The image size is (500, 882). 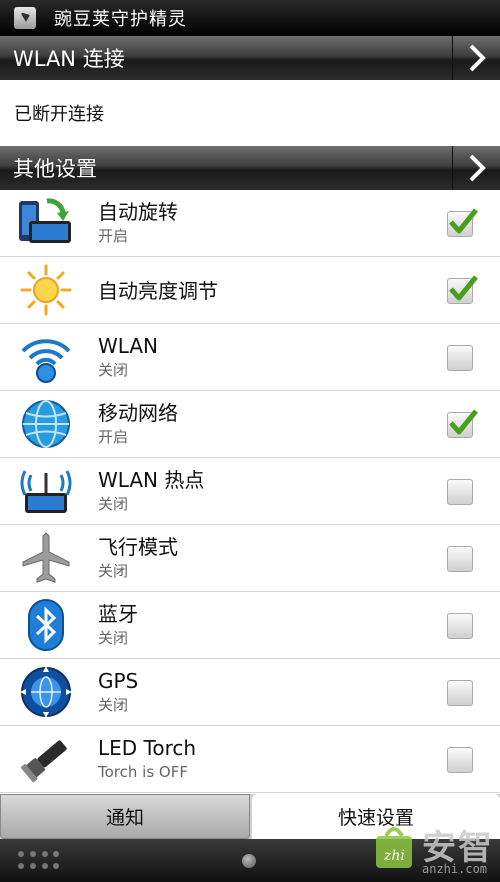 What do you see at coordinates (25, 18) in the screenshot?
I see `app-icon` at bounding box center [25, 18].